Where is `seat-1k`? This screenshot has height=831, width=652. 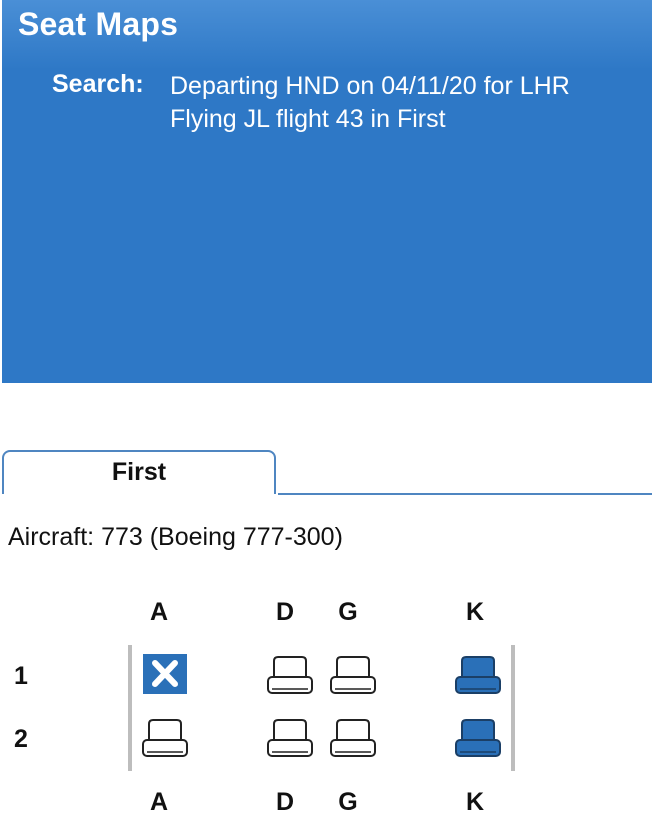 seat-1k is located at coordinates (478, 676).